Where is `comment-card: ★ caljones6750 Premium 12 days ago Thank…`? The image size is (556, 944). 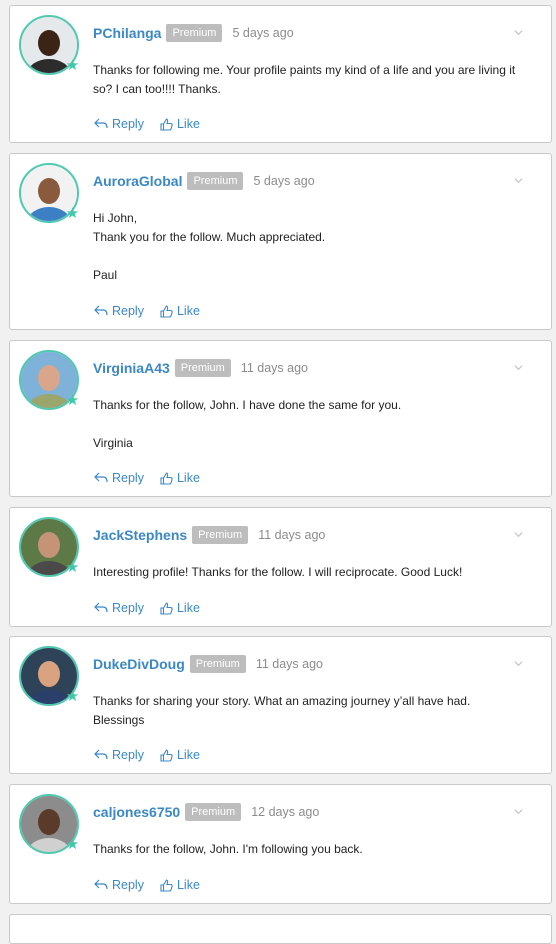
comment-card: ★ caljones6750 Premium 12 days ago Thank… is located at coordinates (280, 844).